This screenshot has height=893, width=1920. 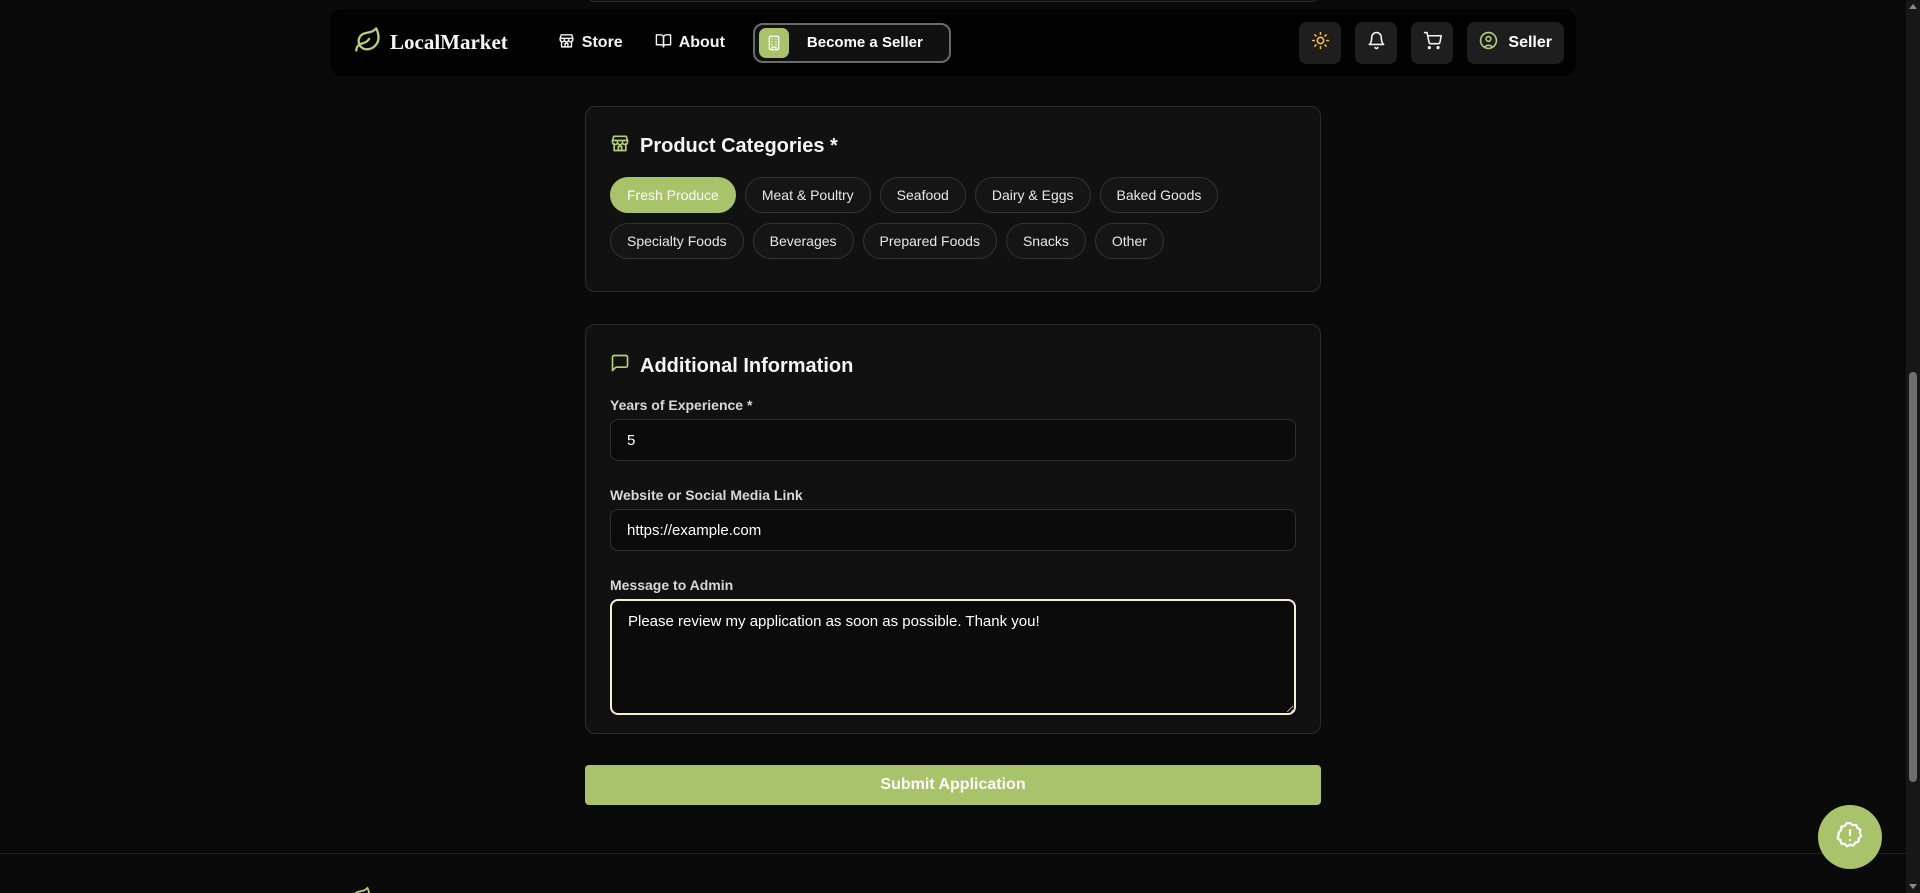 I want to click on book-icon, so click(x=663, y=43).